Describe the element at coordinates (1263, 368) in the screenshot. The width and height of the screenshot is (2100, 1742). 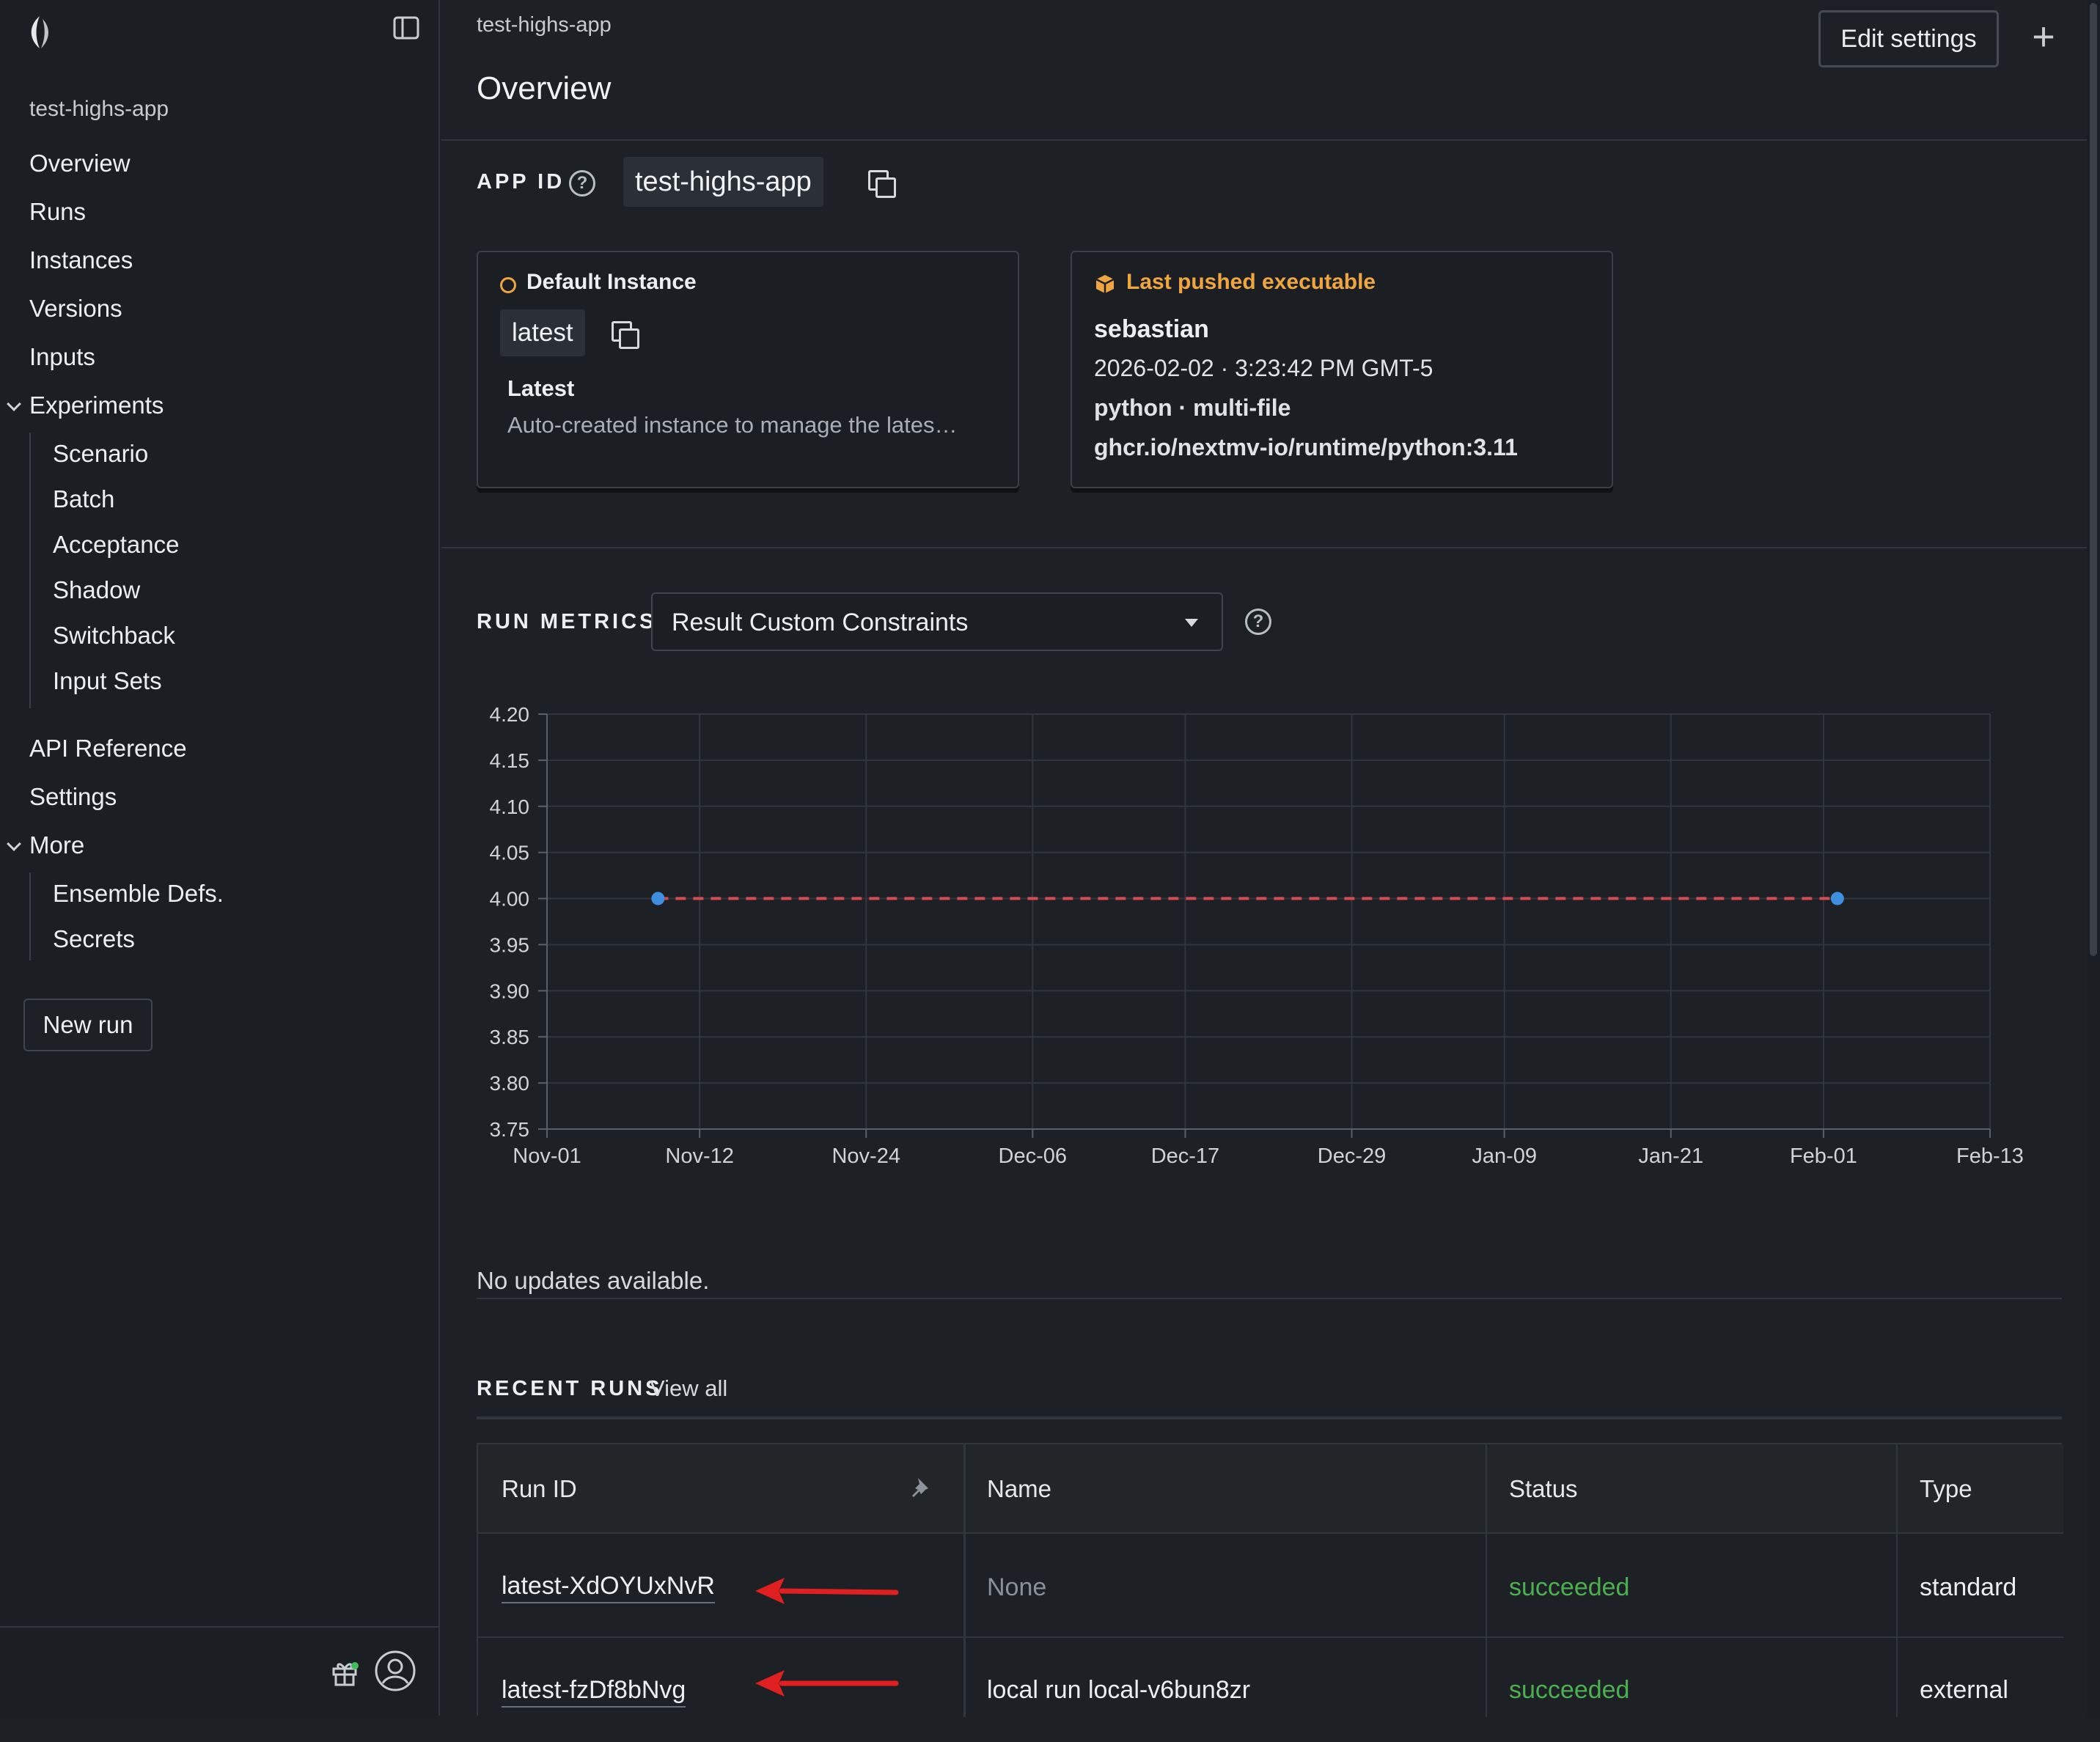
I see `pushed-timestamp: 2026-02-02 · 3:23:42 PM GMT-5` at that location.